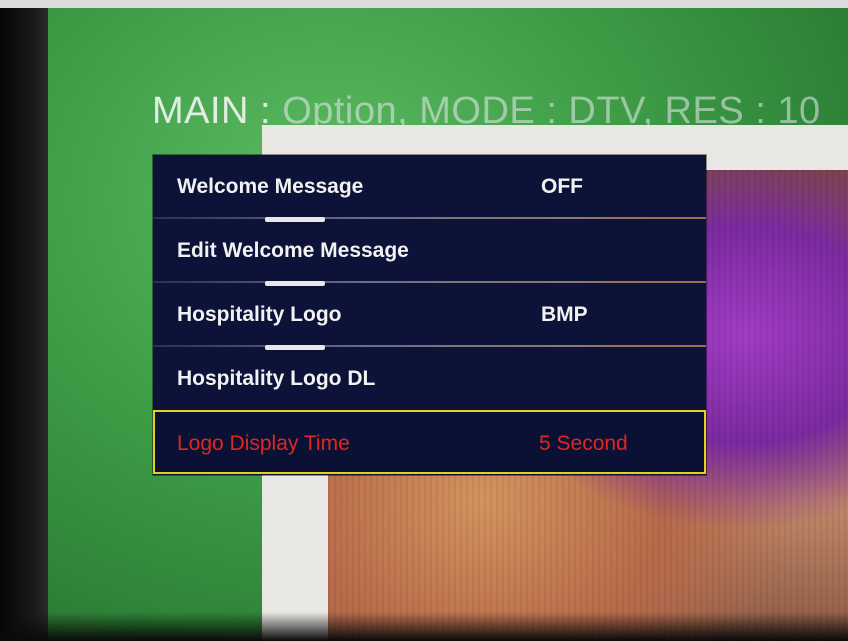 This screenshot has height=641, width=848. What do you see at coordinates (562, 186) in the screenshot?
I see `menu-item-value: OFF` at bounding box center [562, 186].